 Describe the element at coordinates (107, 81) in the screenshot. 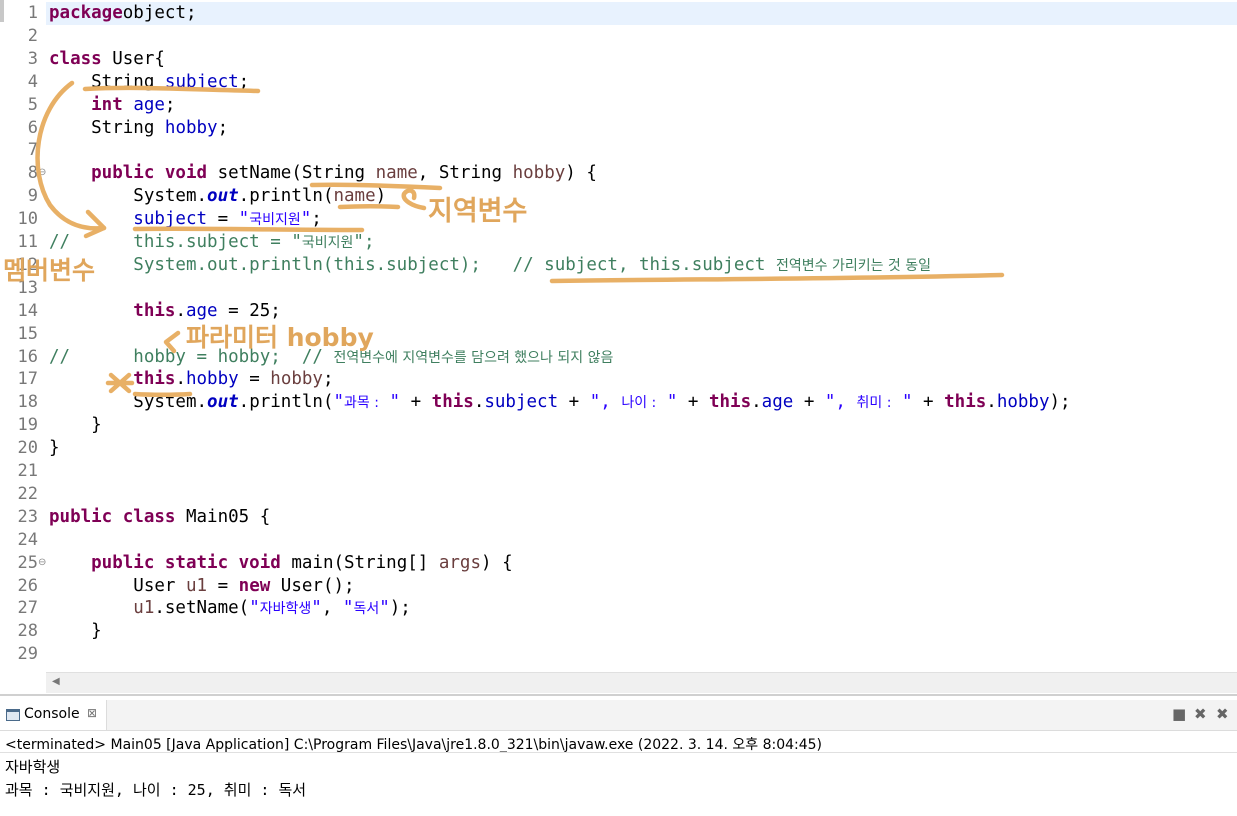

I see `code-token: String` at that location.